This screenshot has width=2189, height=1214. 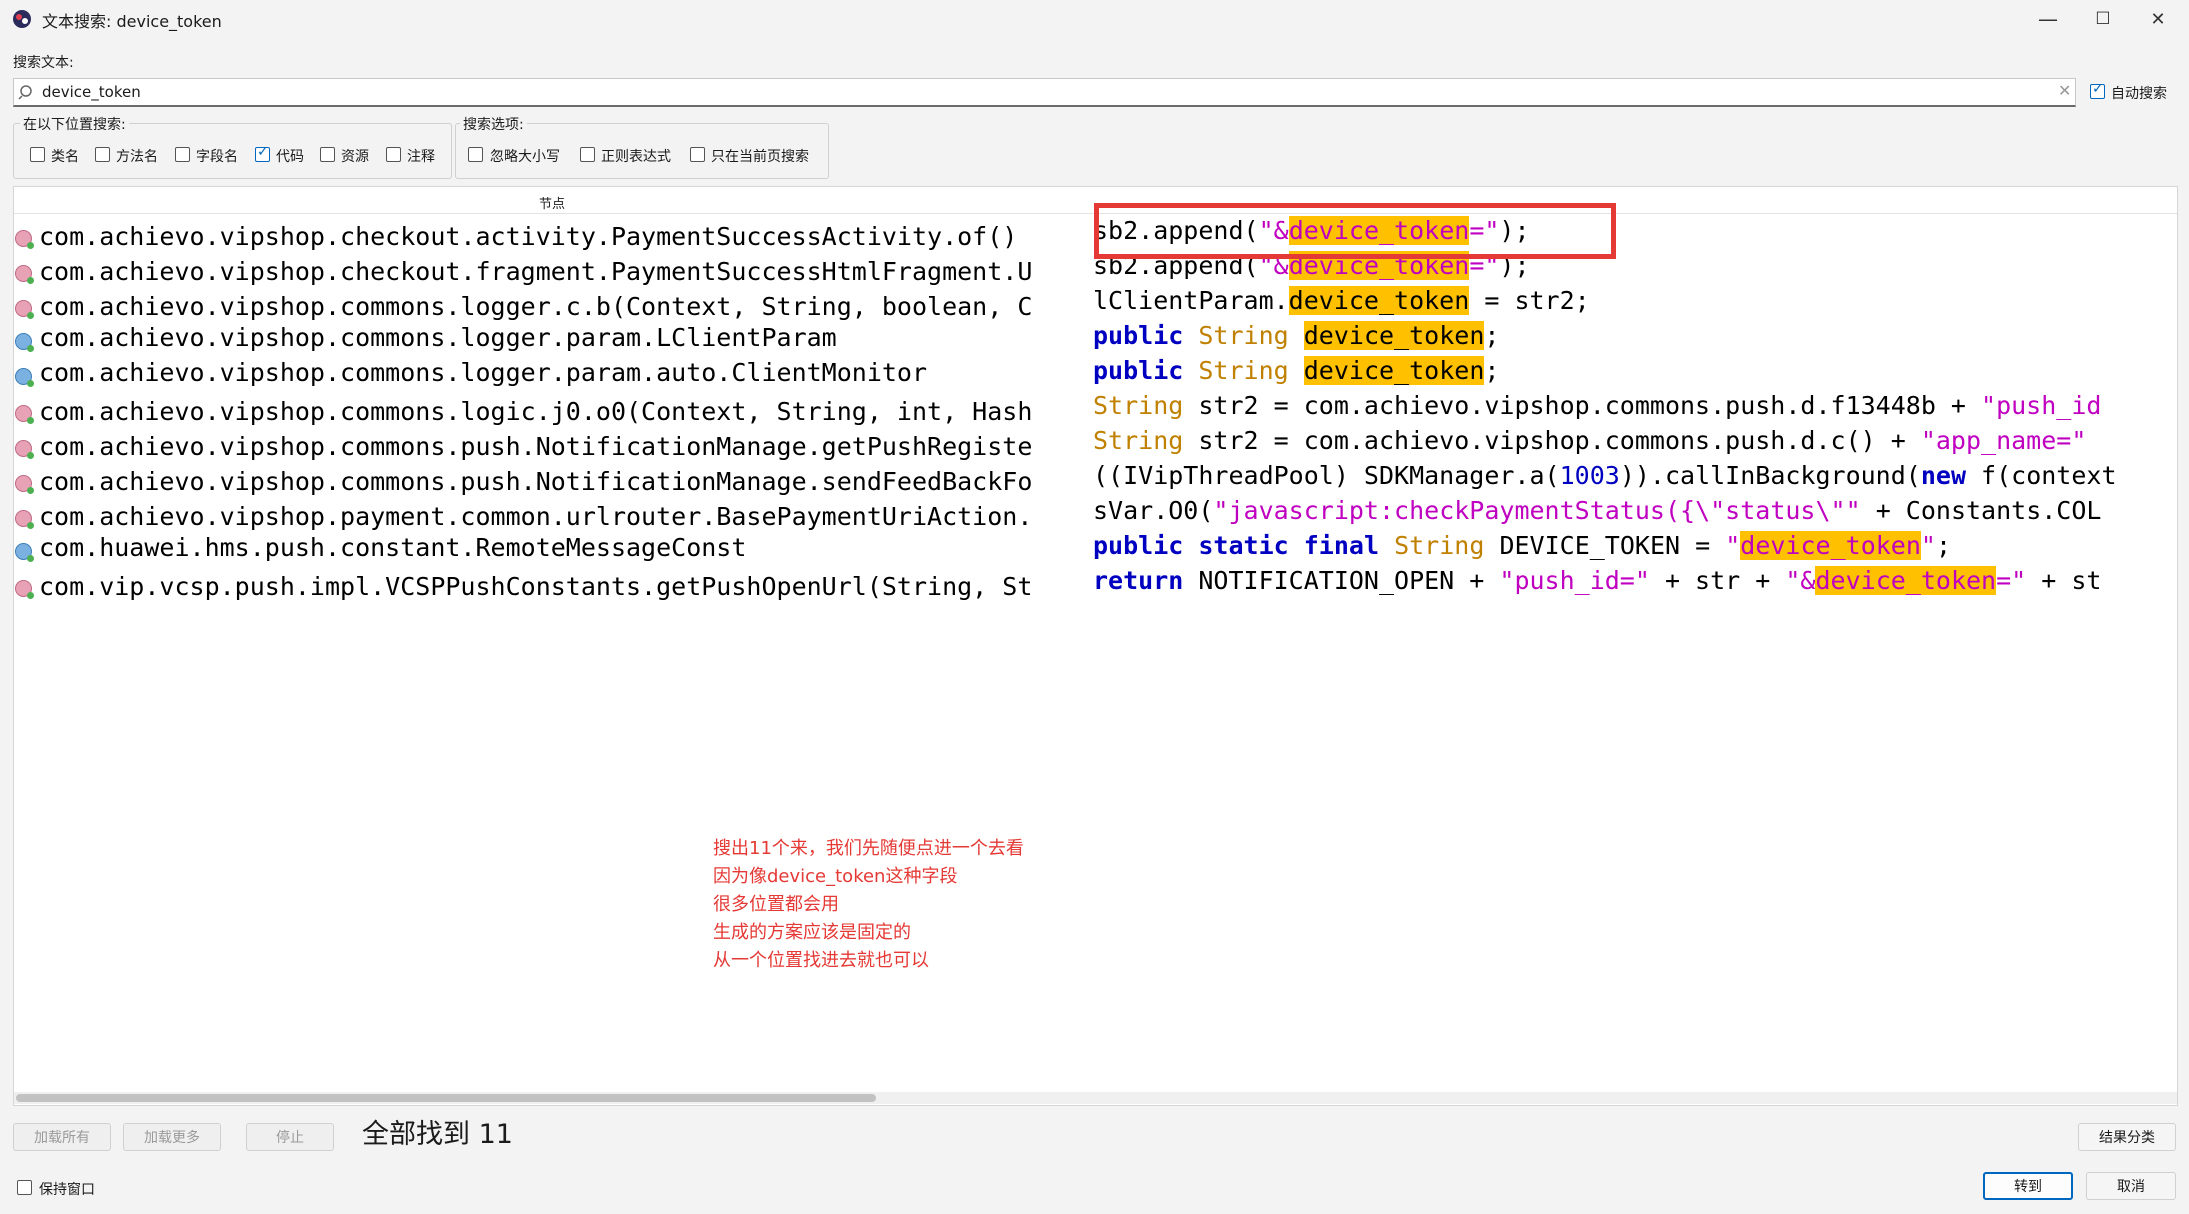 What do you see at coordinates (102, 154) in the screenshot?
I see `checkbox-method-name` at bounding box center [102, 154].